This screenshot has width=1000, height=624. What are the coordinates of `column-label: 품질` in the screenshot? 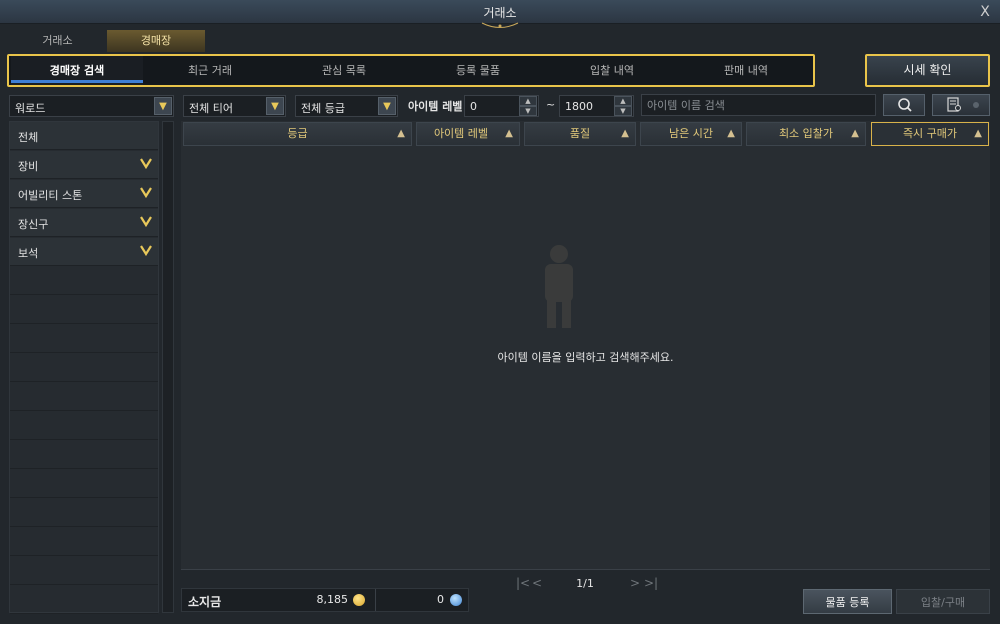 It's located at (580, 133).